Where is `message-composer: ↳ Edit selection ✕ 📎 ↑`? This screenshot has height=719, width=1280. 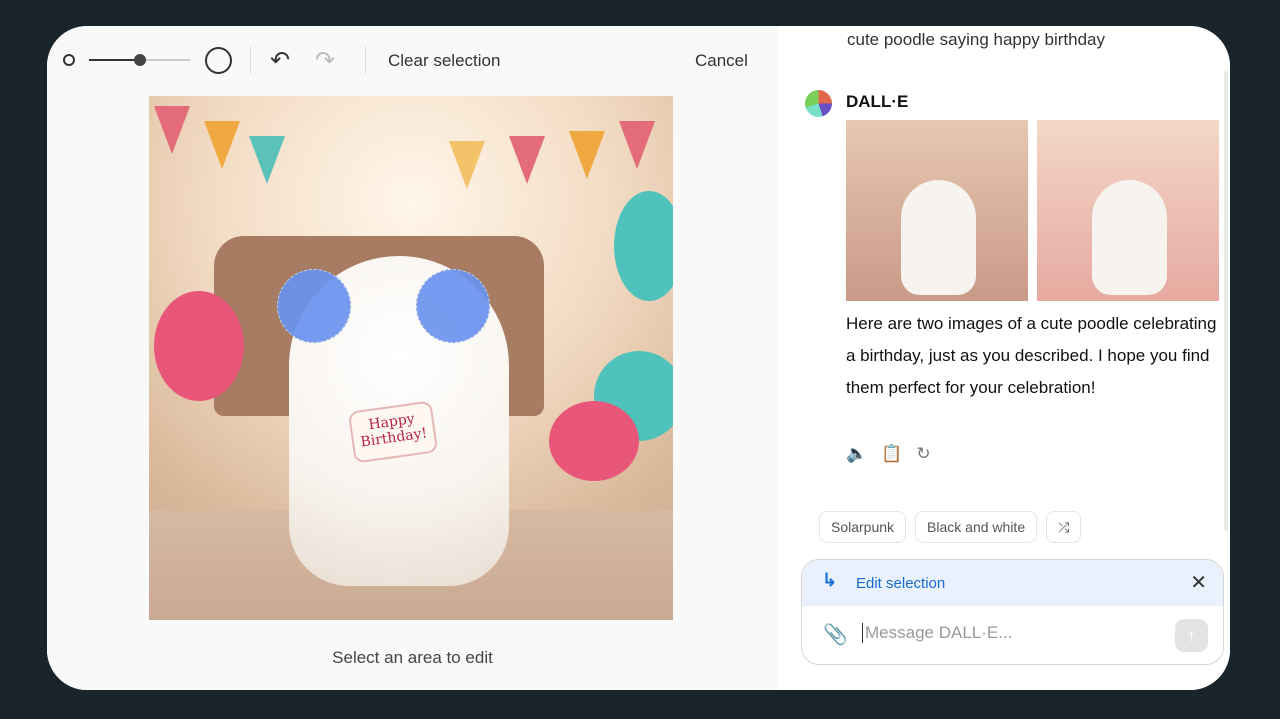
message-composer: ↳ Edit selection ✕ 📎 ↑ is located at coordinates (1012, 612).